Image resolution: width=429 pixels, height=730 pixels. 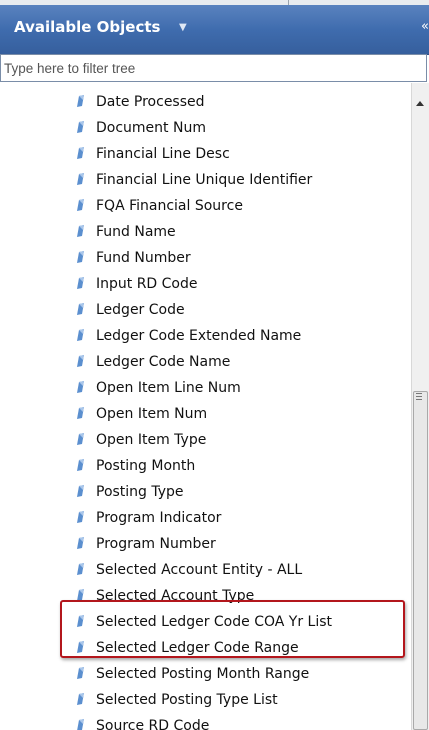 I want to click on tree-item: Date Processed, so click(x=139, y=102).